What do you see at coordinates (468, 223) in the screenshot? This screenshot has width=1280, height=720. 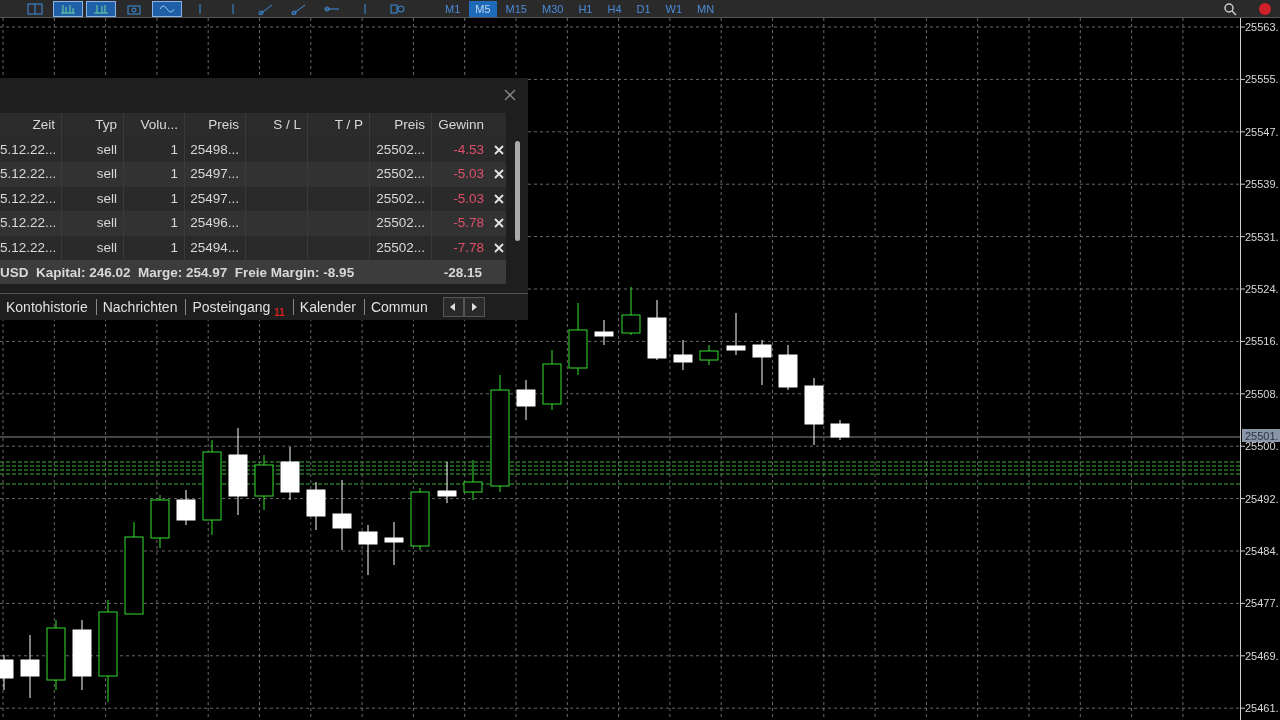 I see `table-cell-text: -5.78` at bounding box center [468, 223].